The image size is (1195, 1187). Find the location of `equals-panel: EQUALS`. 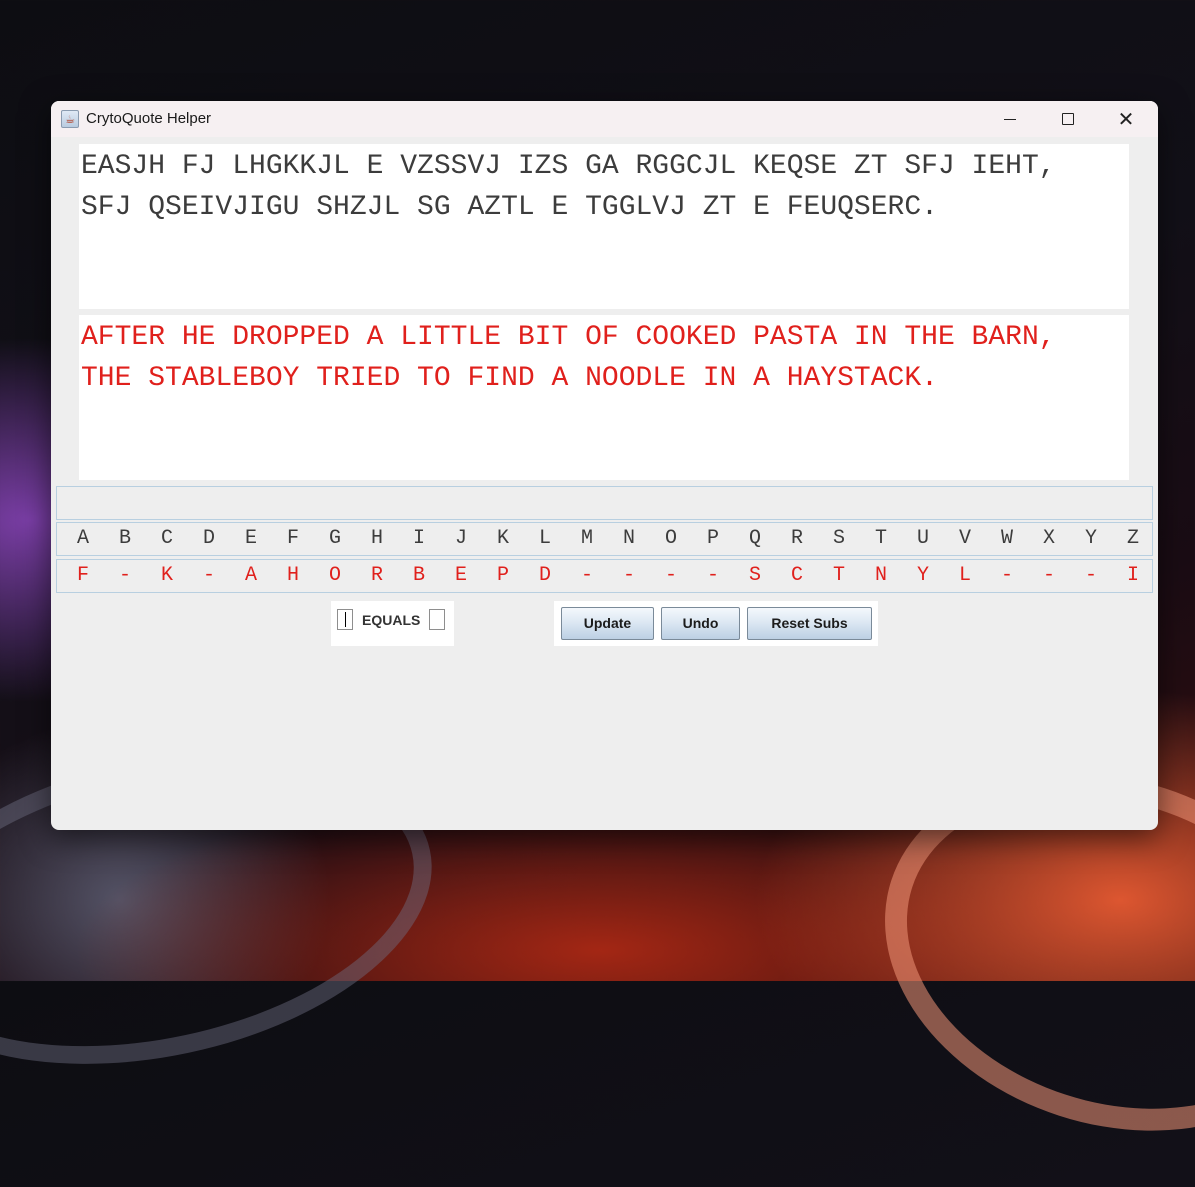

equals-panel: EQUALS is located at coordinates (392, 623).